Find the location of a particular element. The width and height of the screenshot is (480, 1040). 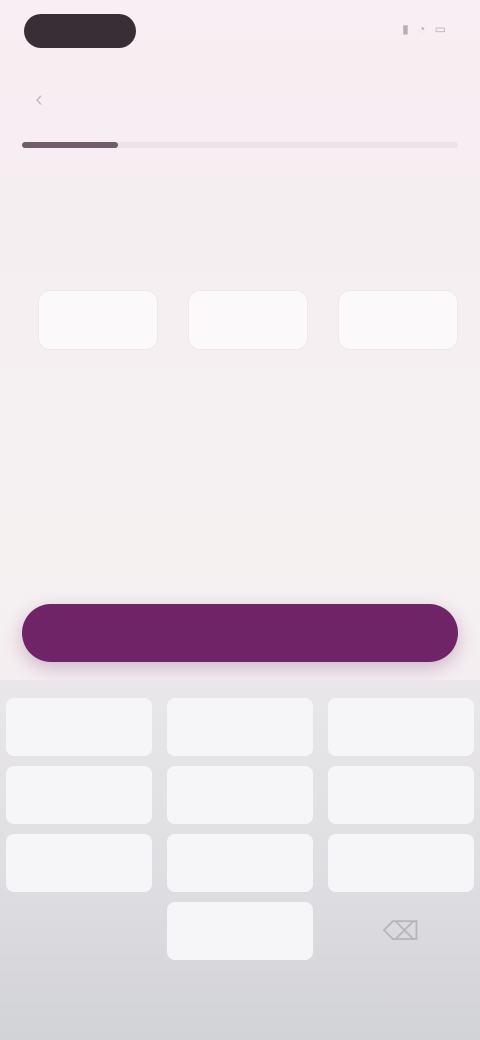

status-bar: ▮ ◔ ▭ is located at coordinates (240, 30).